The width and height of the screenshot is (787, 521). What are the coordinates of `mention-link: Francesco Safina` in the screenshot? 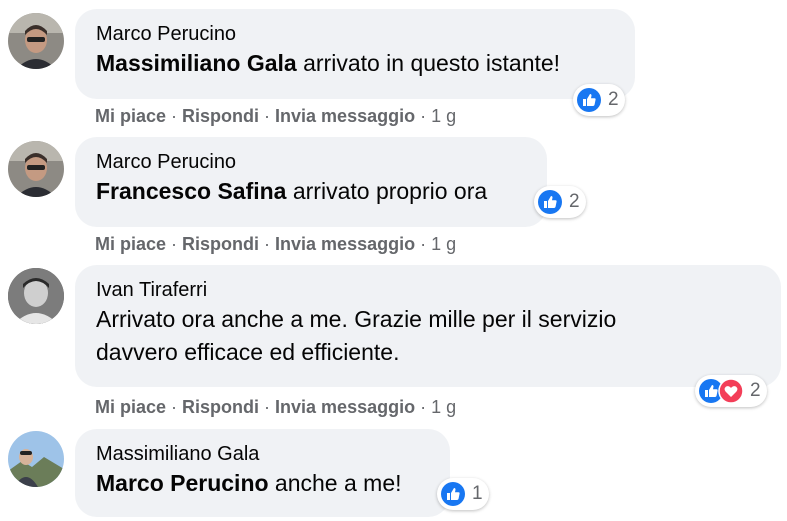 It's located at (191, 191).